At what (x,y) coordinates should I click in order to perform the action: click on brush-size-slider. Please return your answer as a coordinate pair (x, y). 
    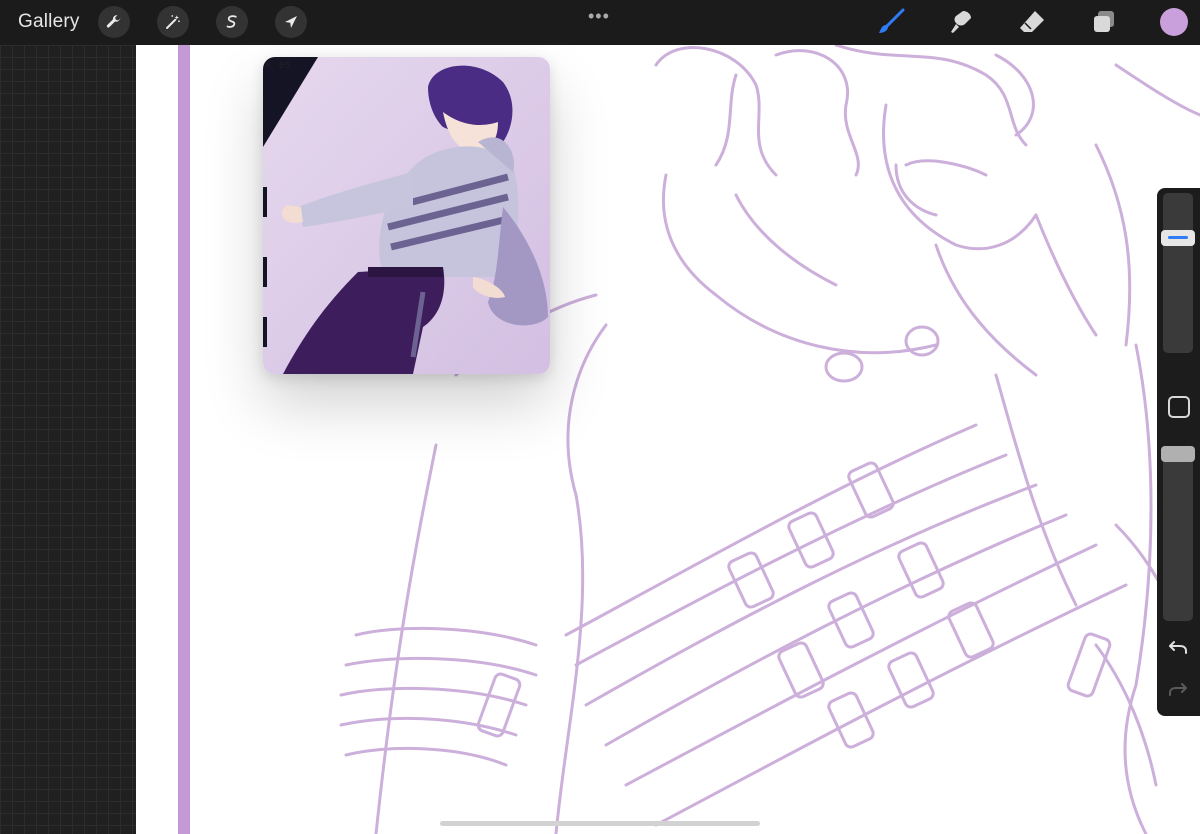
    Looking at the image, I should click on (1178, 273).